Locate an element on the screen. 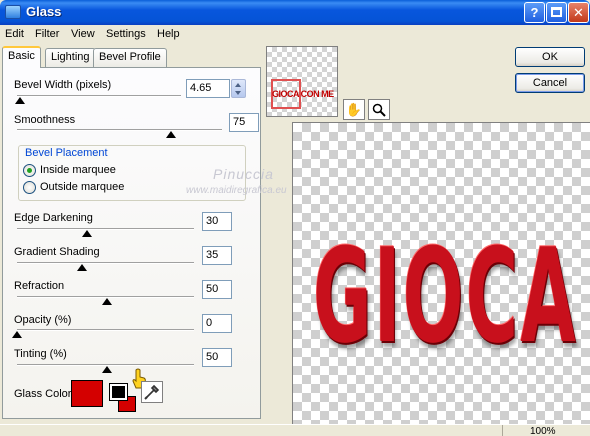  menu-filter: Filter is located at coordinates (47, 34).